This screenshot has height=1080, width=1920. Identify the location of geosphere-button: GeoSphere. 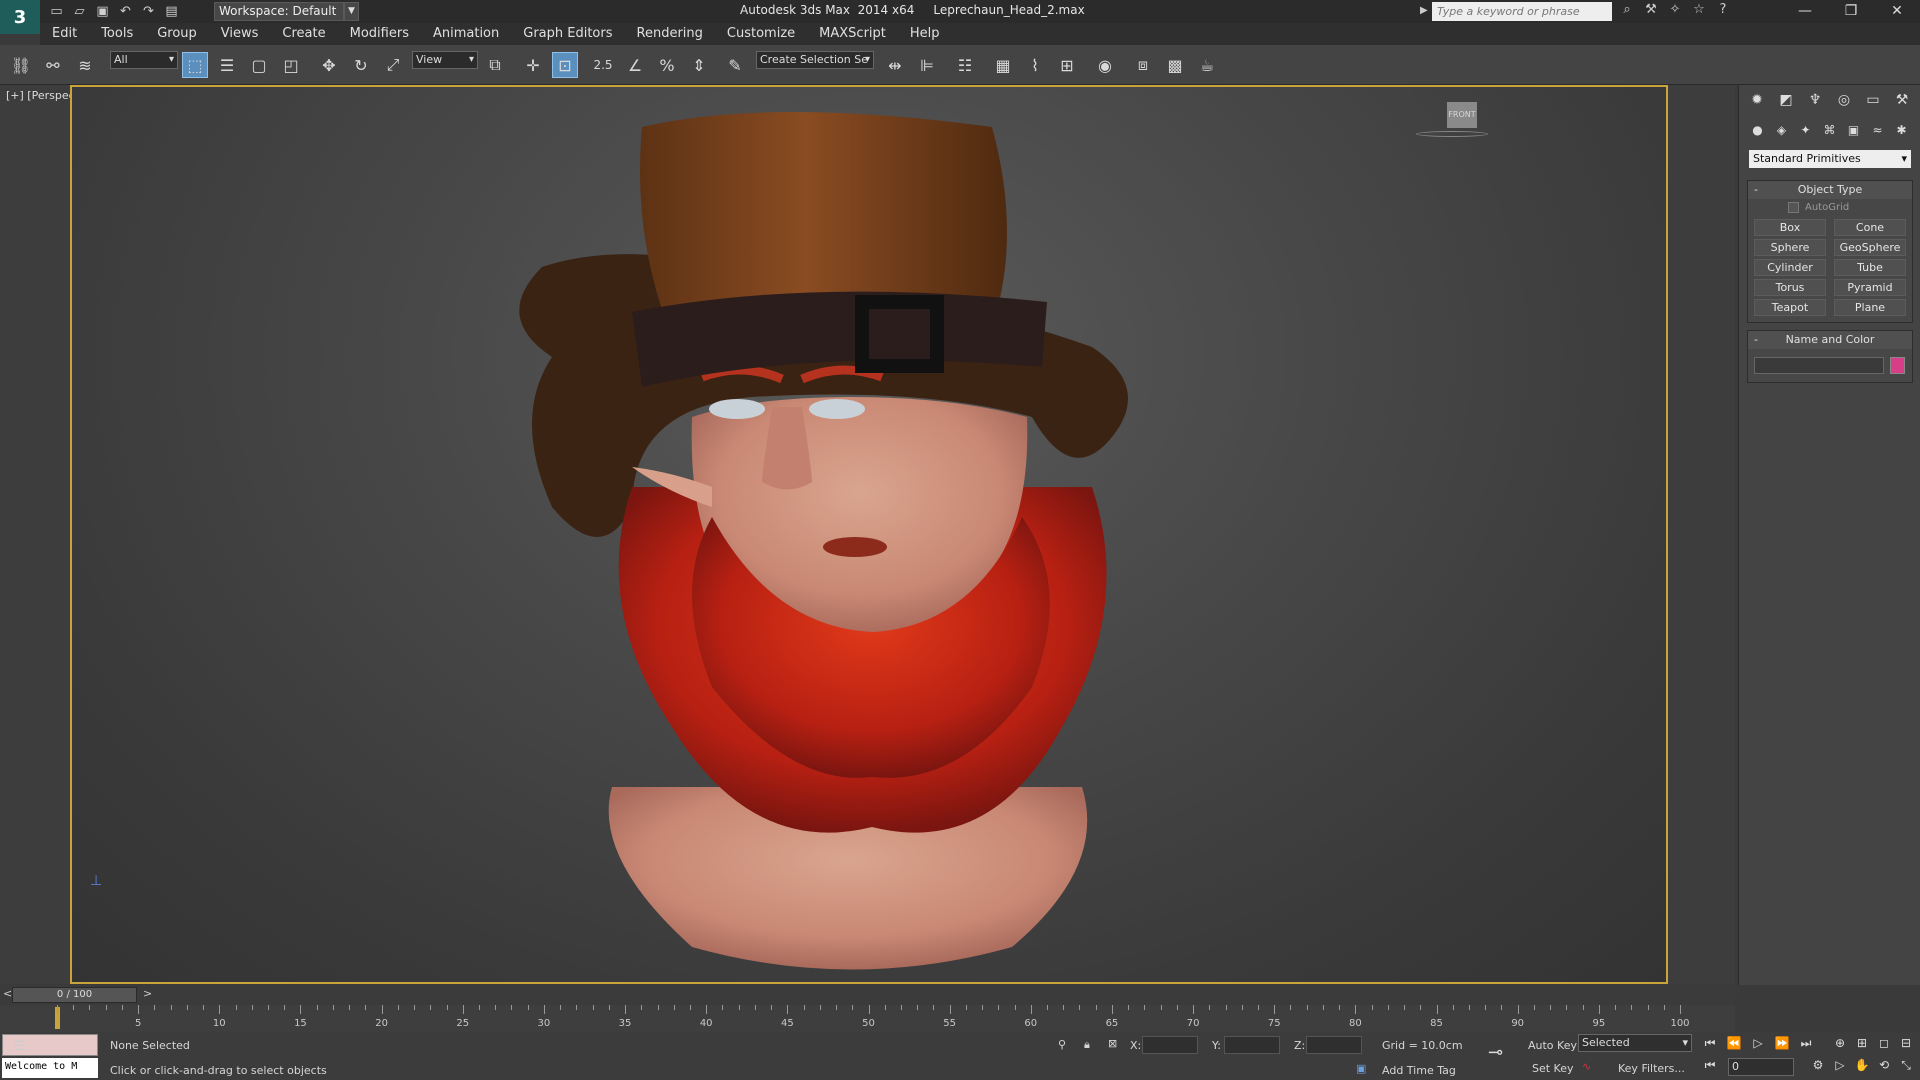
(1870, 247).